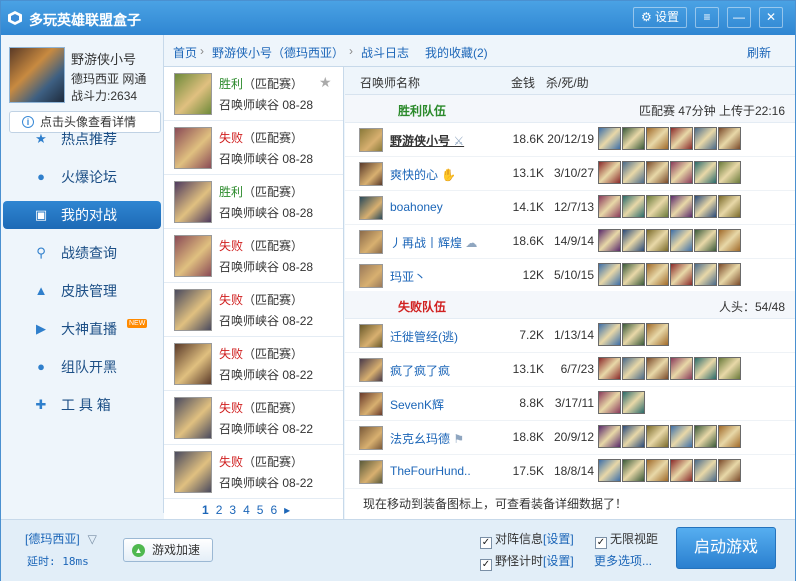  What do you see at coordinates (739, 17) in the screenshot?
I see `minimize-button: —` at bounding box center [739, 17].